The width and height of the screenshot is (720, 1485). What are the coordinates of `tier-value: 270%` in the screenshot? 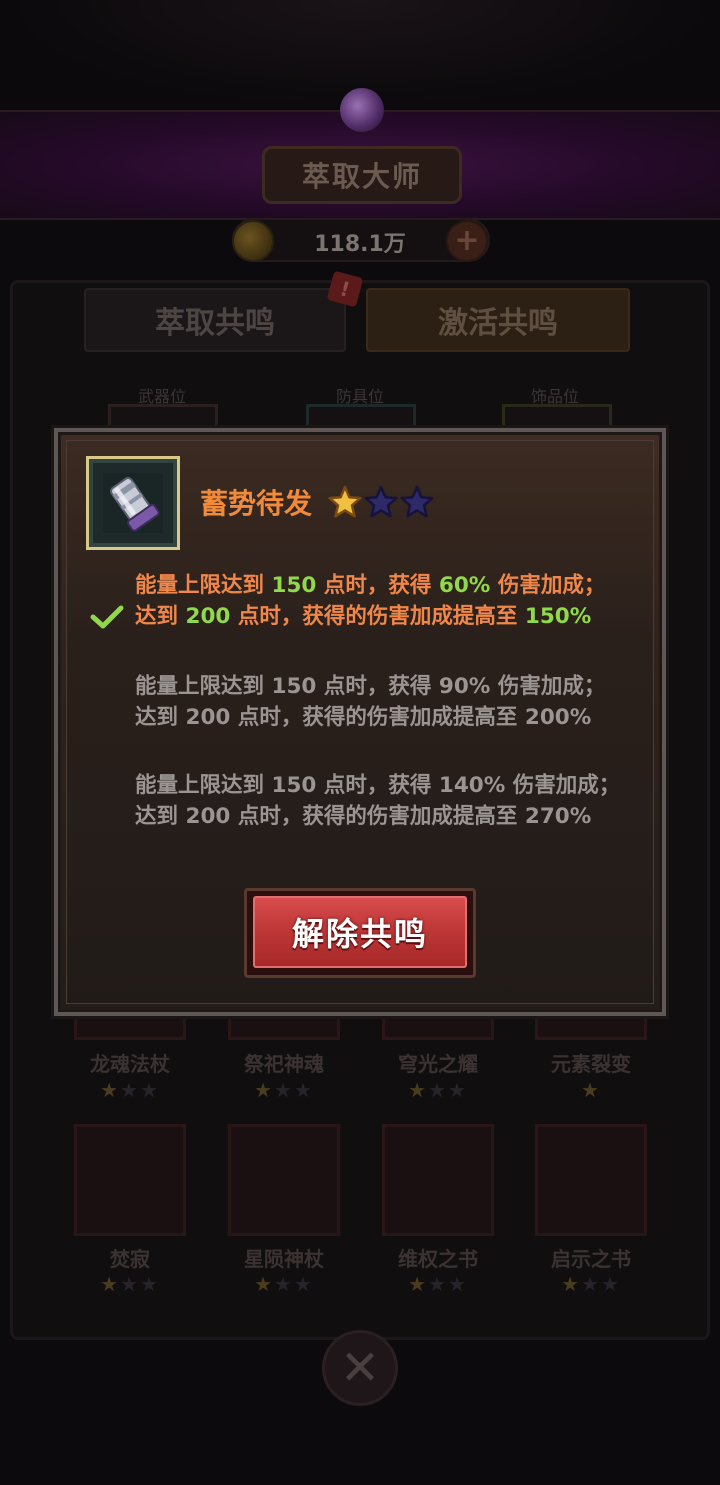 It's located at (558, 816).